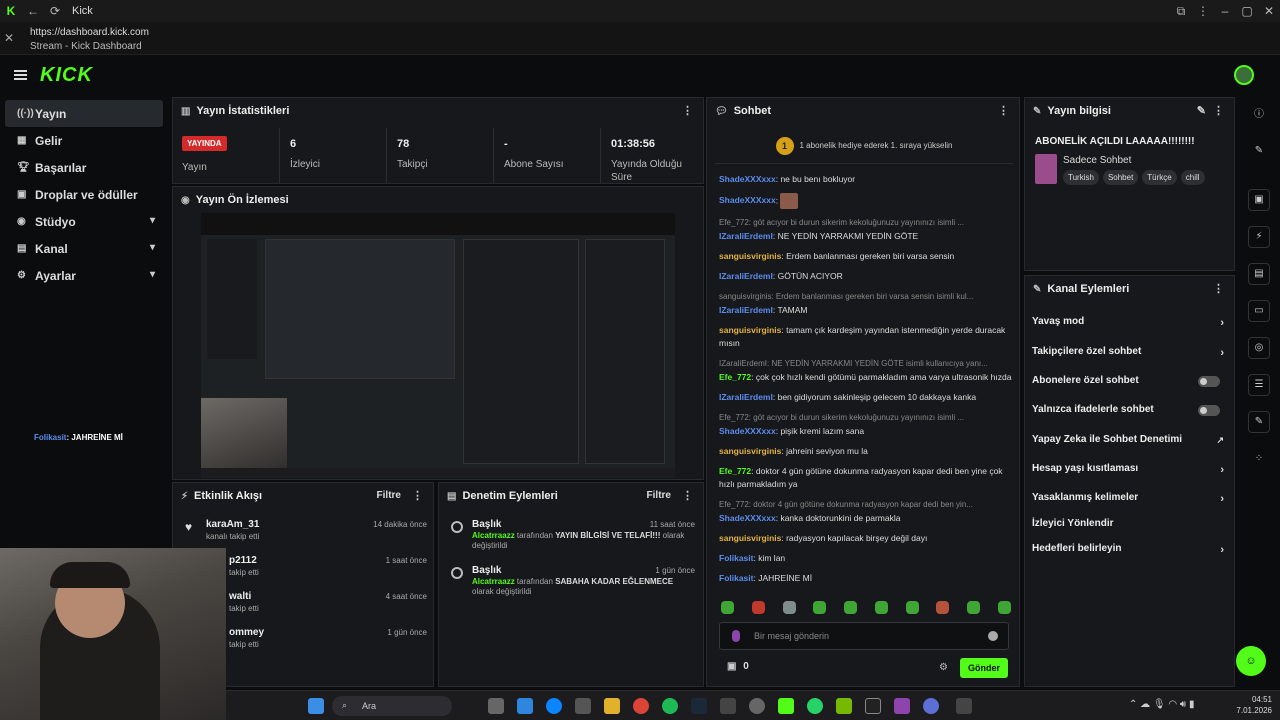 The width and height of the screenshot is (1280, 720). Describe the element at coordinates (1247, 11) in the screenshot. I see `maximize-icon: ▢` at that location.